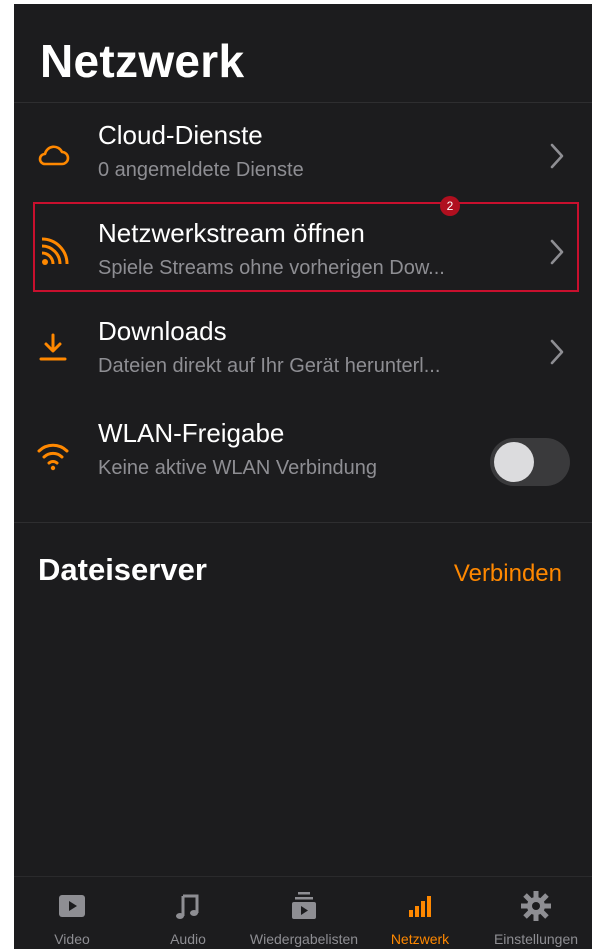 The image size is (592, 949). What do you see at coordinates (53, 155) in the screenshot?
I see `cloud-icon` at bounding box center [53, 155].